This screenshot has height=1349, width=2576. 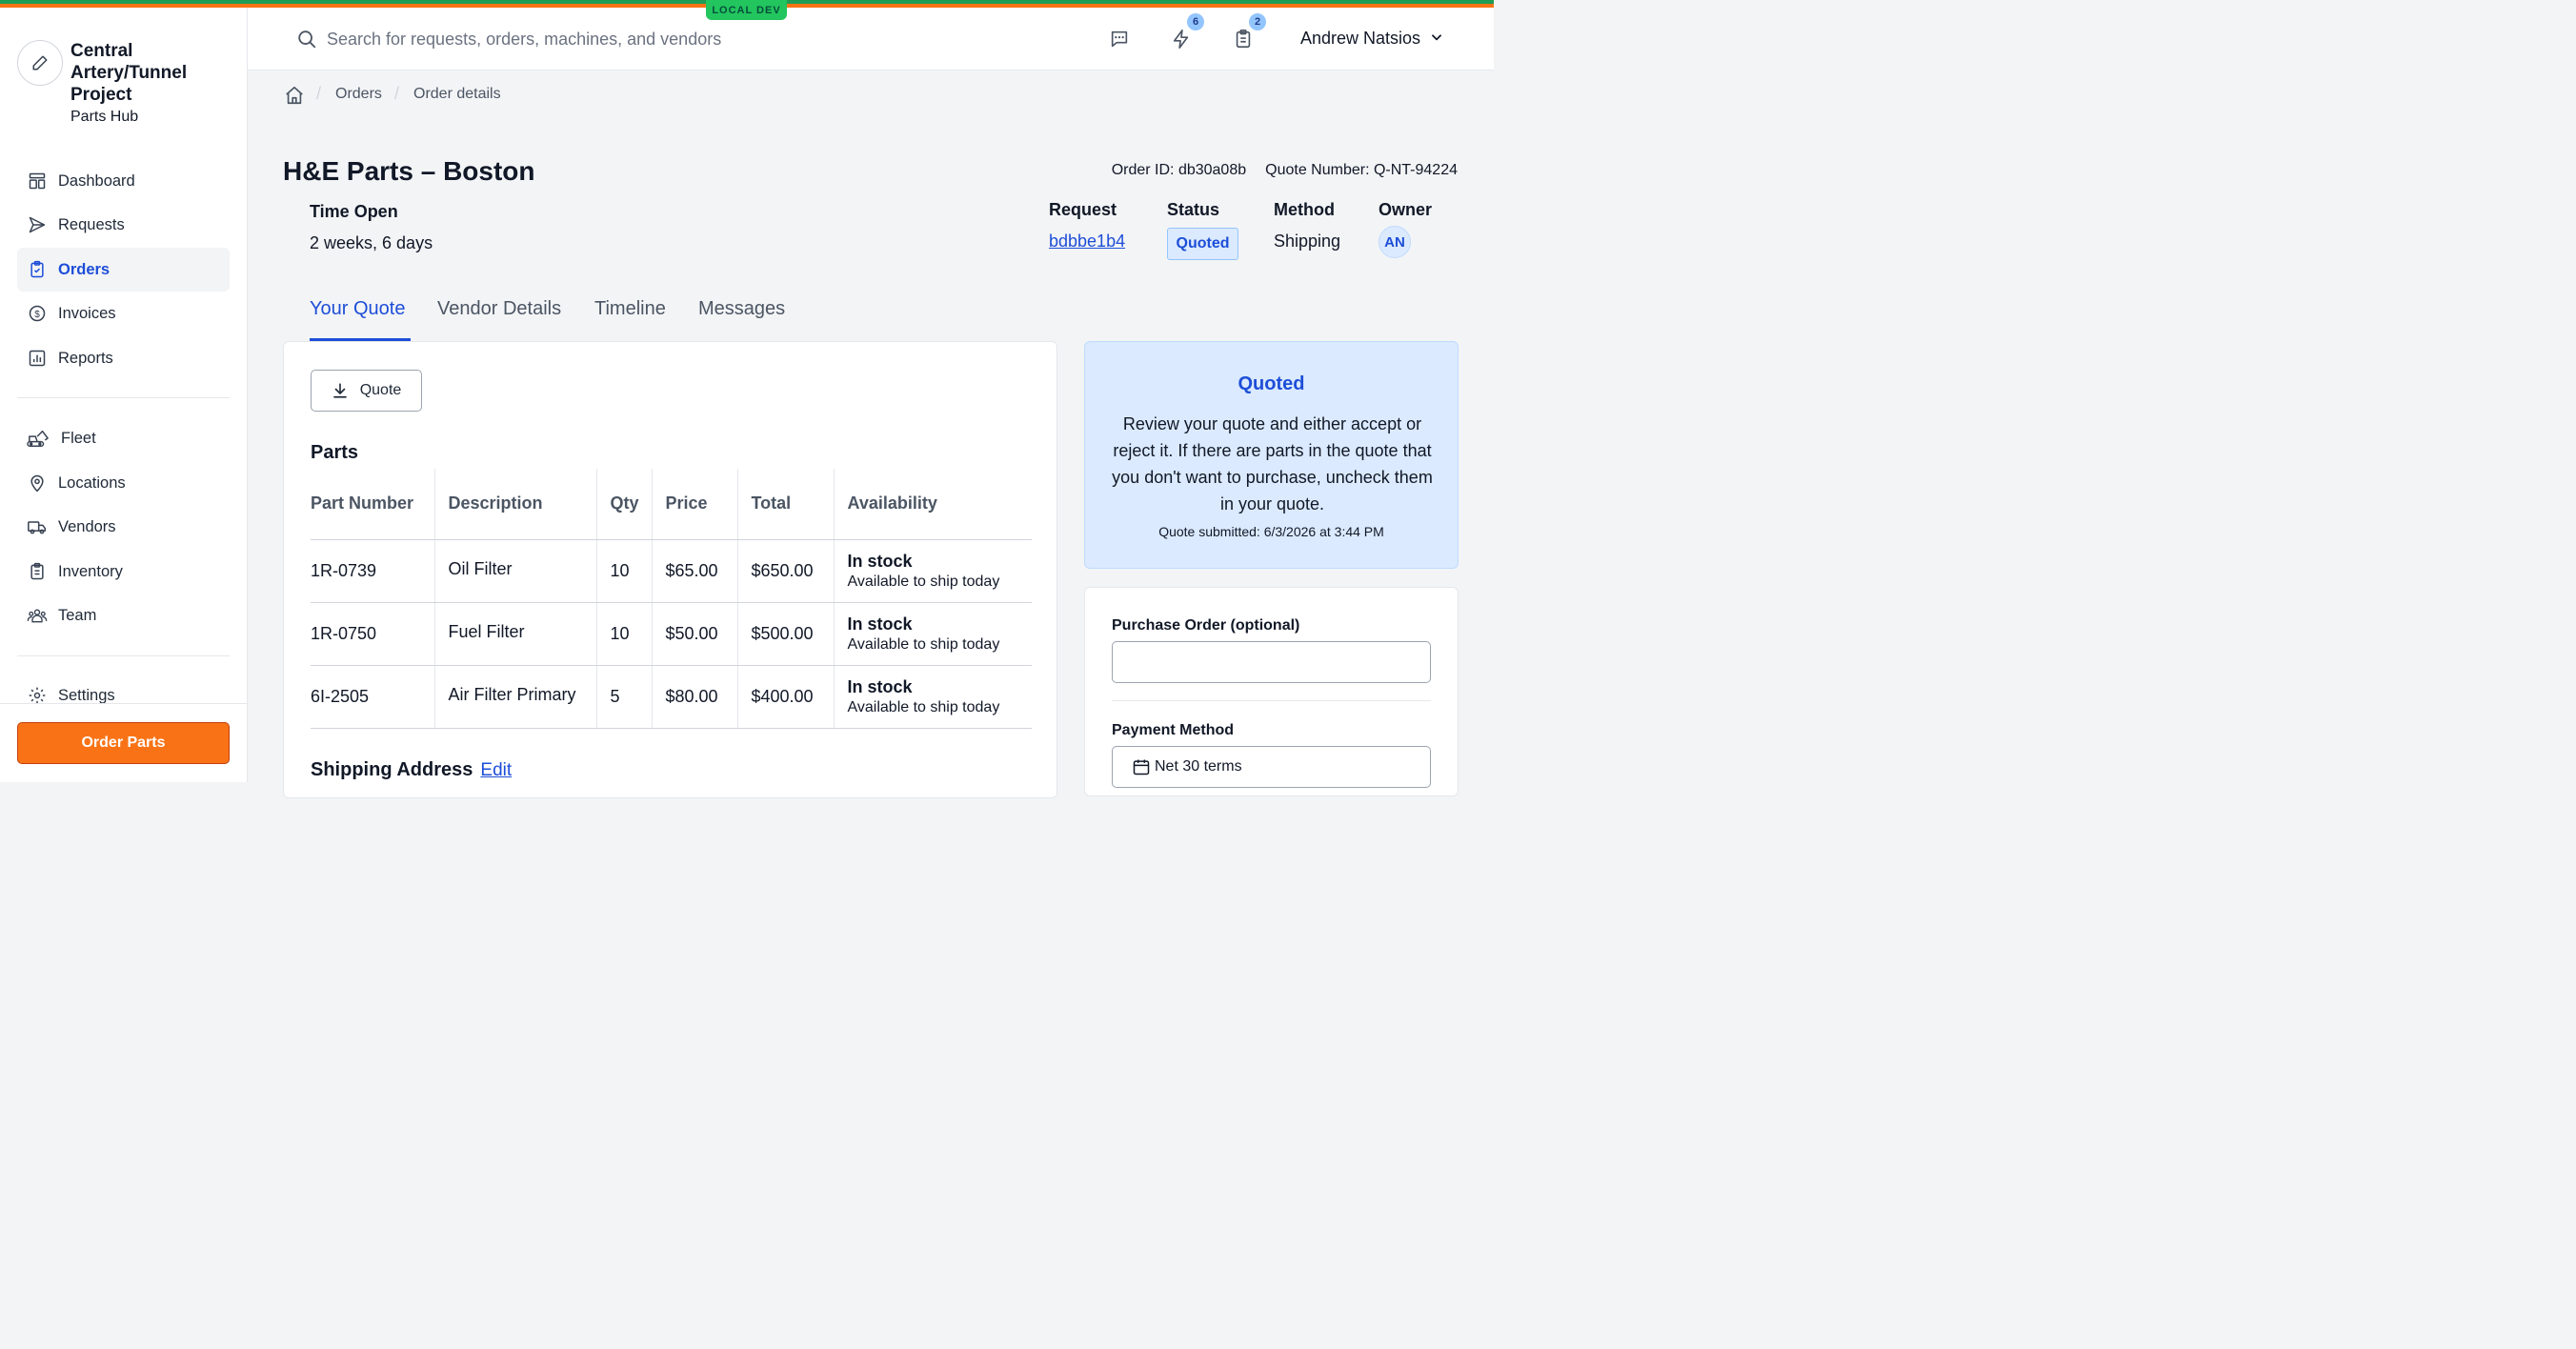 I want to click on sidebar-item-orders: Orders, so click(x=123, y=270).